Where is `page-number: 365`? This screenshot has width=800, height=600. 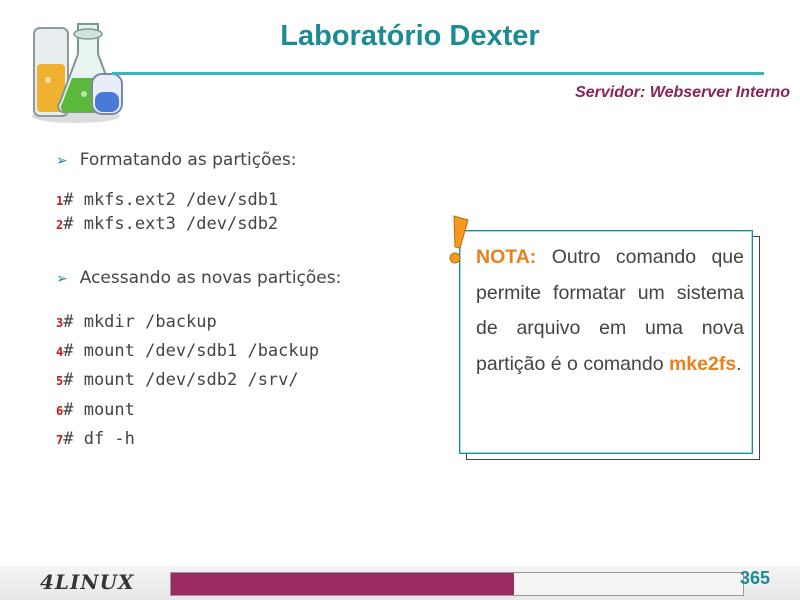 page-number: 365 is located at coordinates (754, 578).